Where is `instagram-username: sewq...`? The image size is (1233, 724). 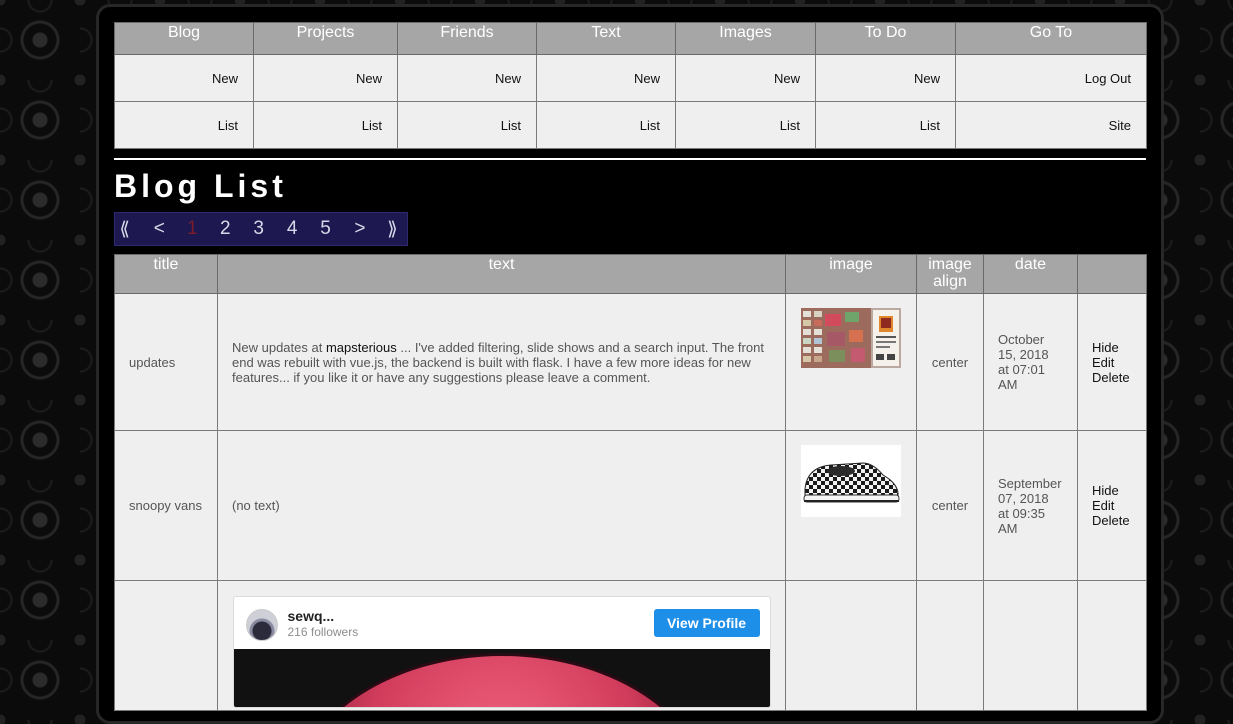
instagram-username: sewq... is located at coordinates (311, 616).